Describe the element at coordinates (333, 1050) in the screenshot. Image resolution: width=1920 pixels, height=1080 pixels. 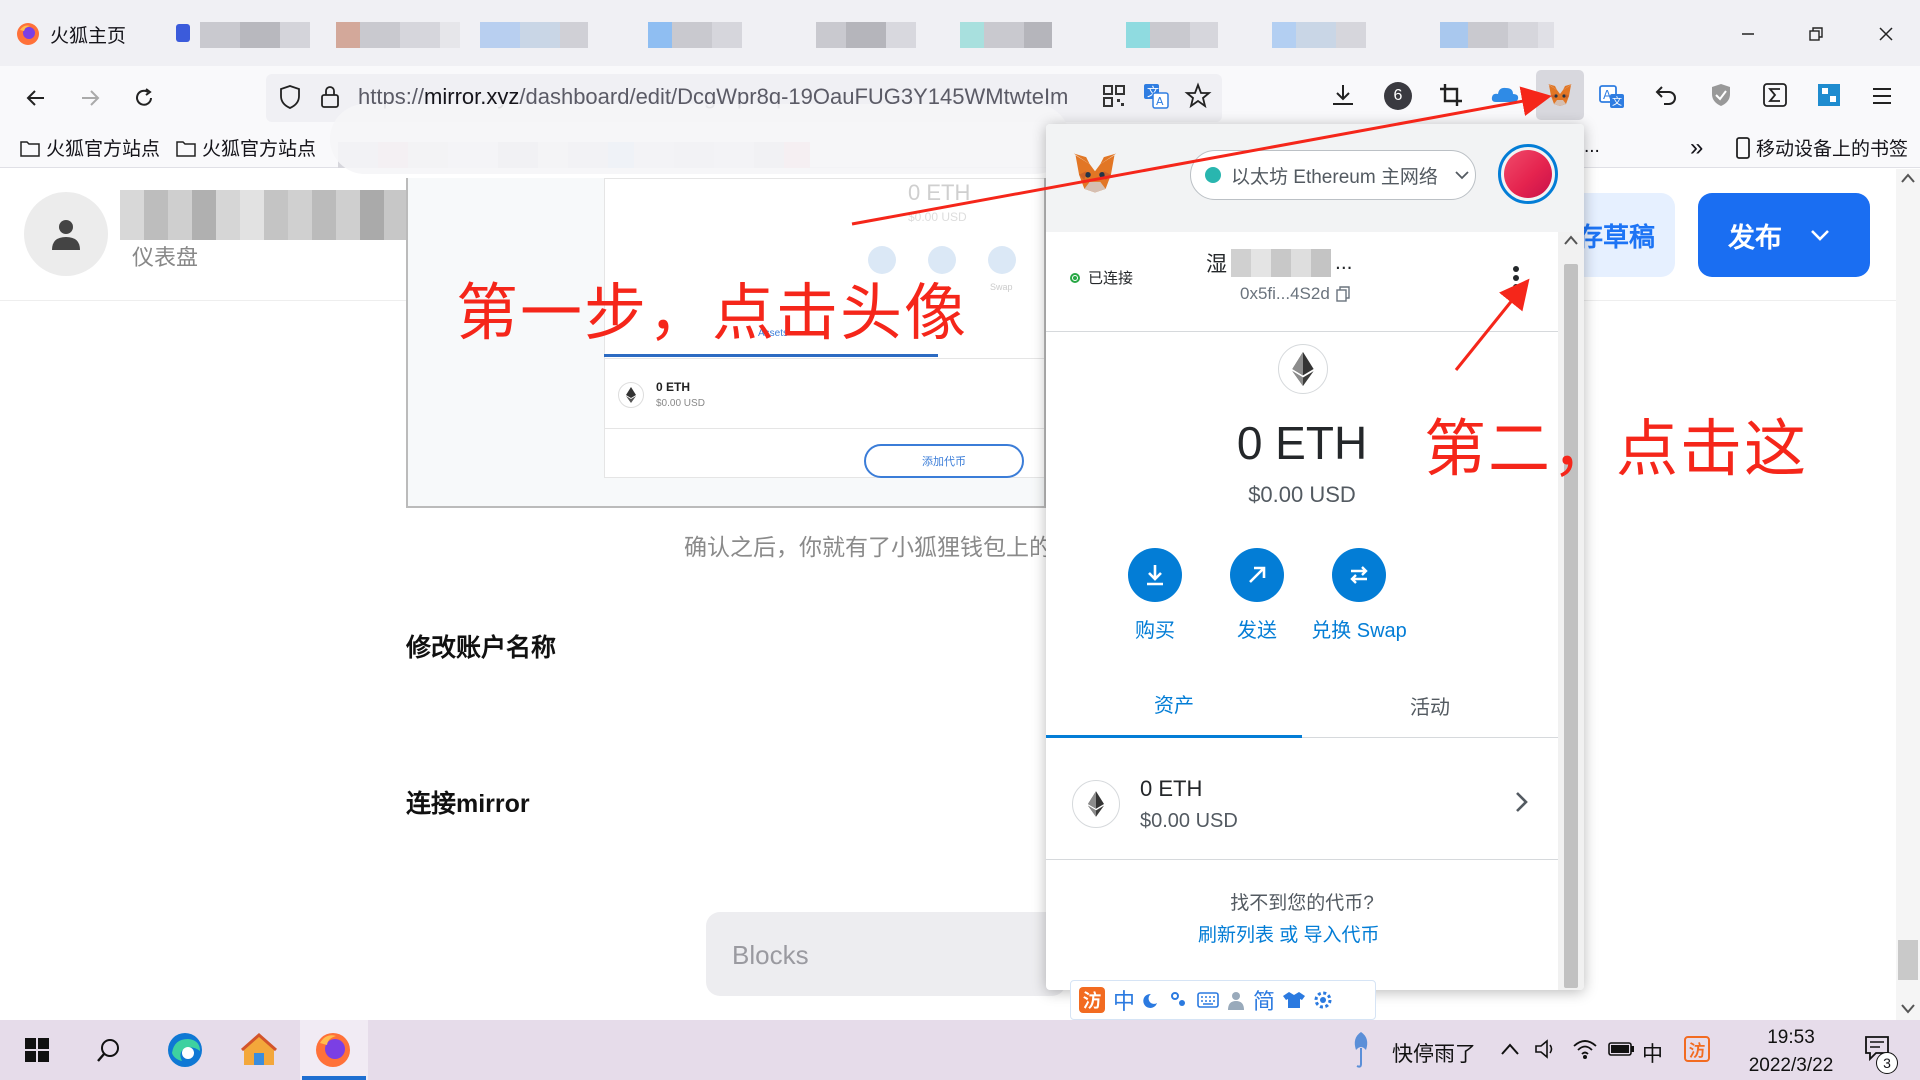
I see `firefox-taskbar-icon` at that location.